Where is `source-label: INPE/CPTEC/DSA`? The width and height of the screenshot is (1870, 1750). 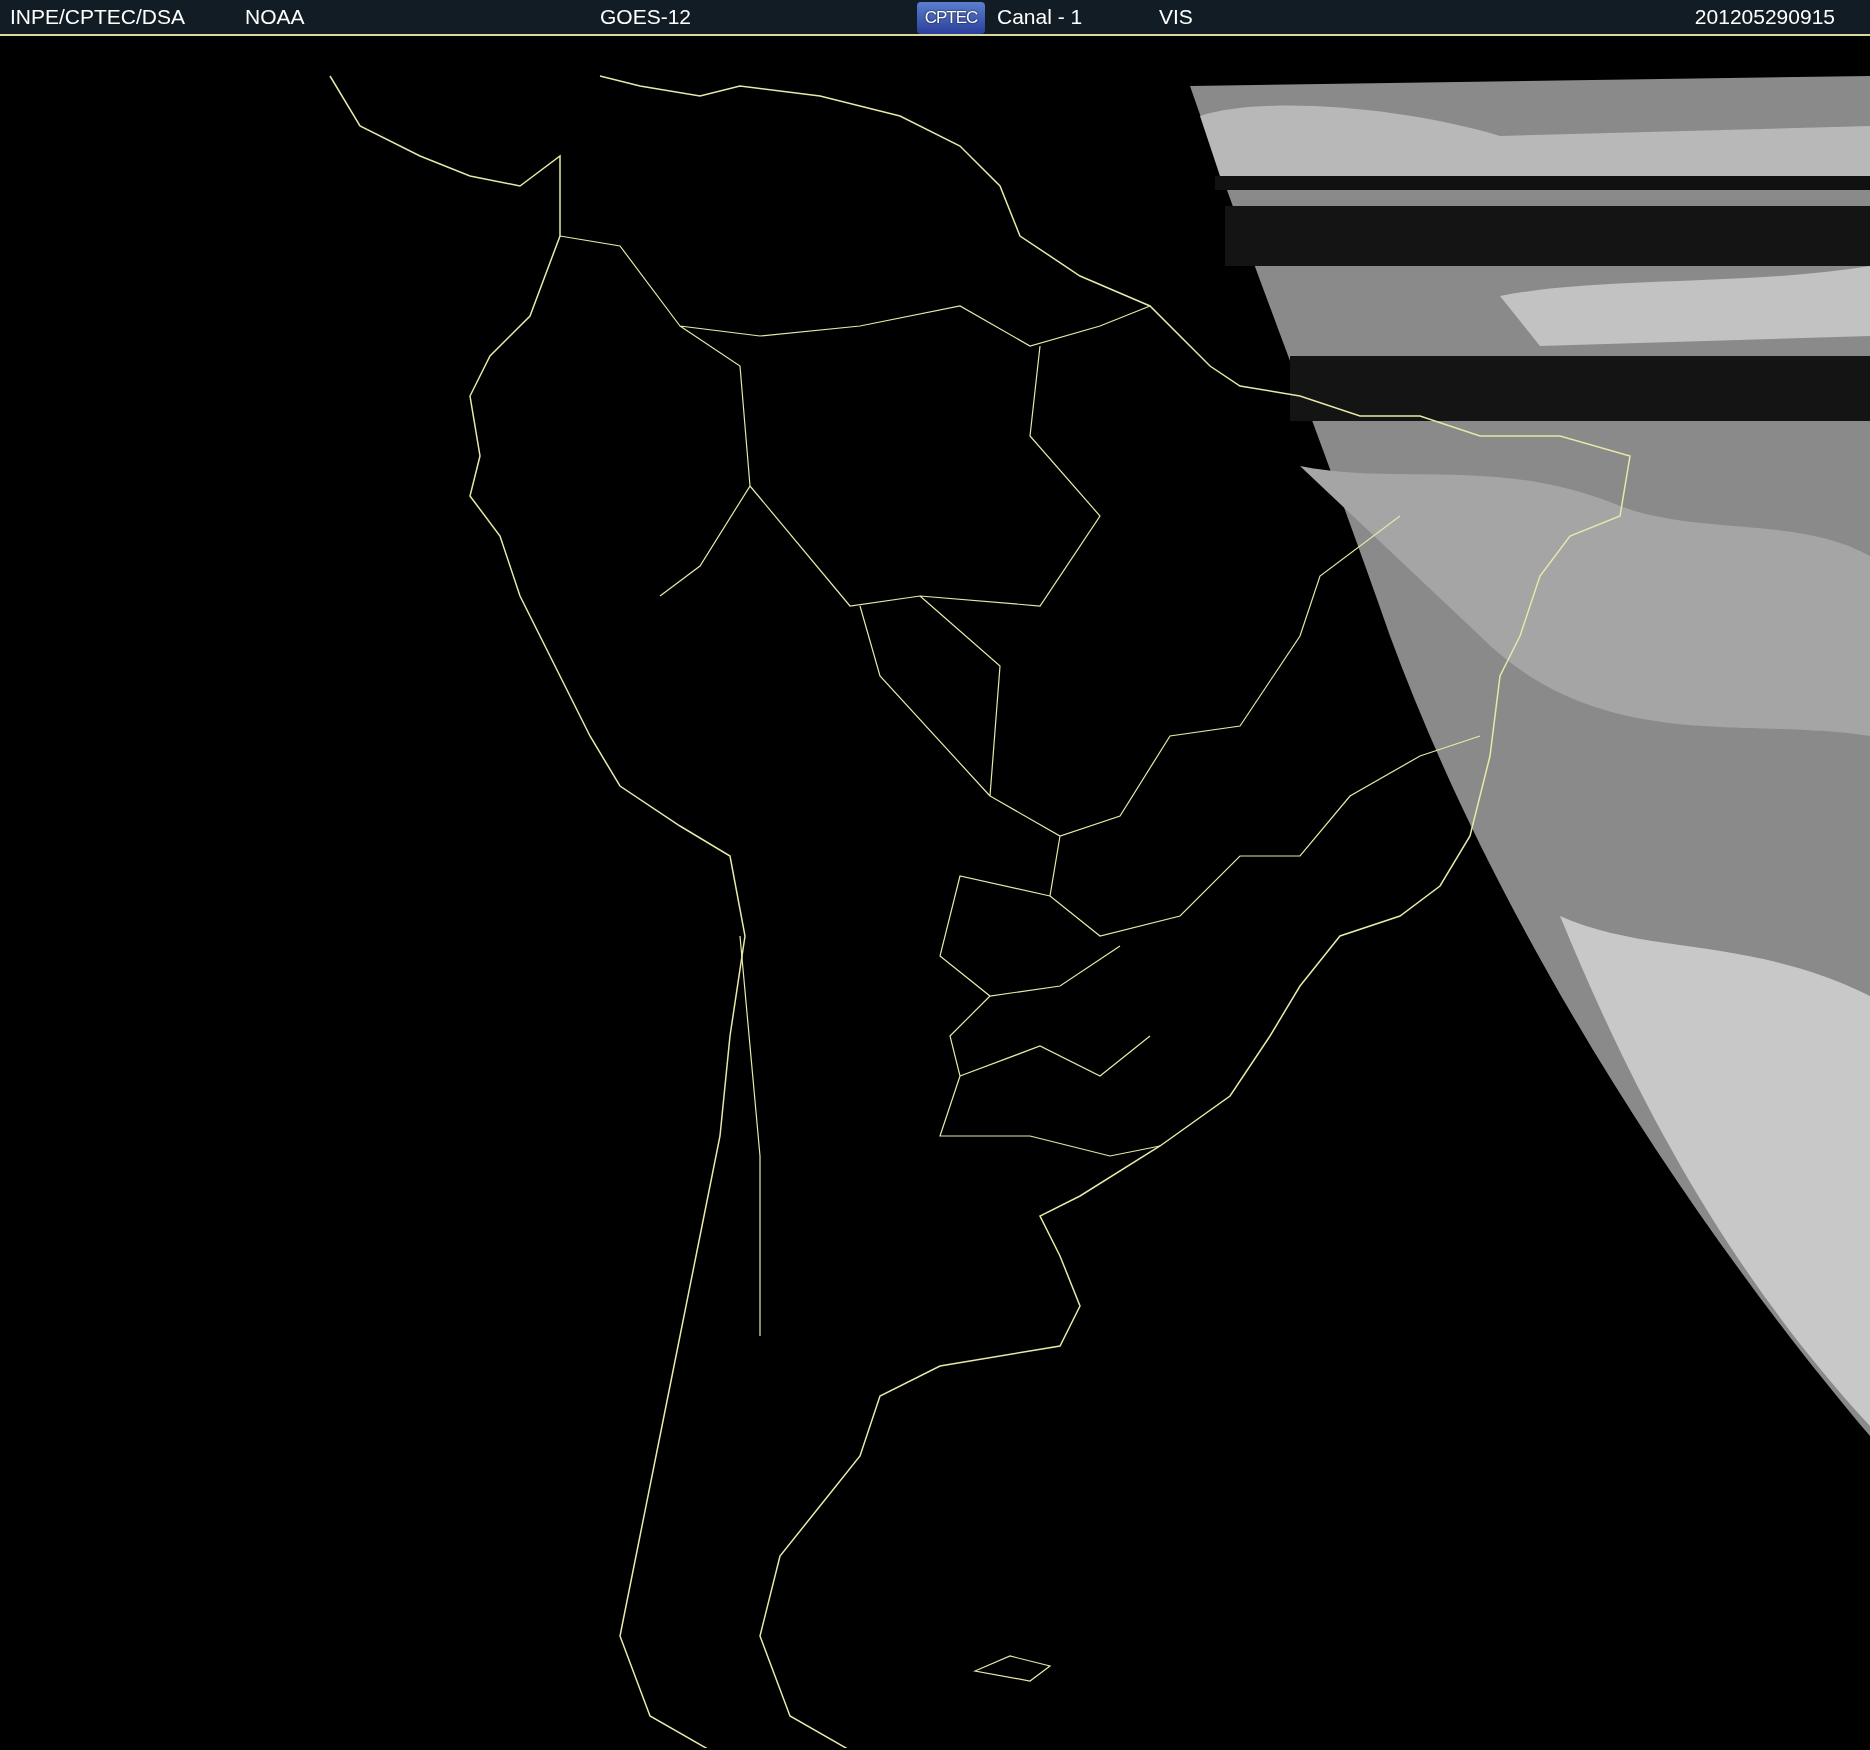
source-label: INPE/CPTEC/DSA is located at coordinates (98, 17).